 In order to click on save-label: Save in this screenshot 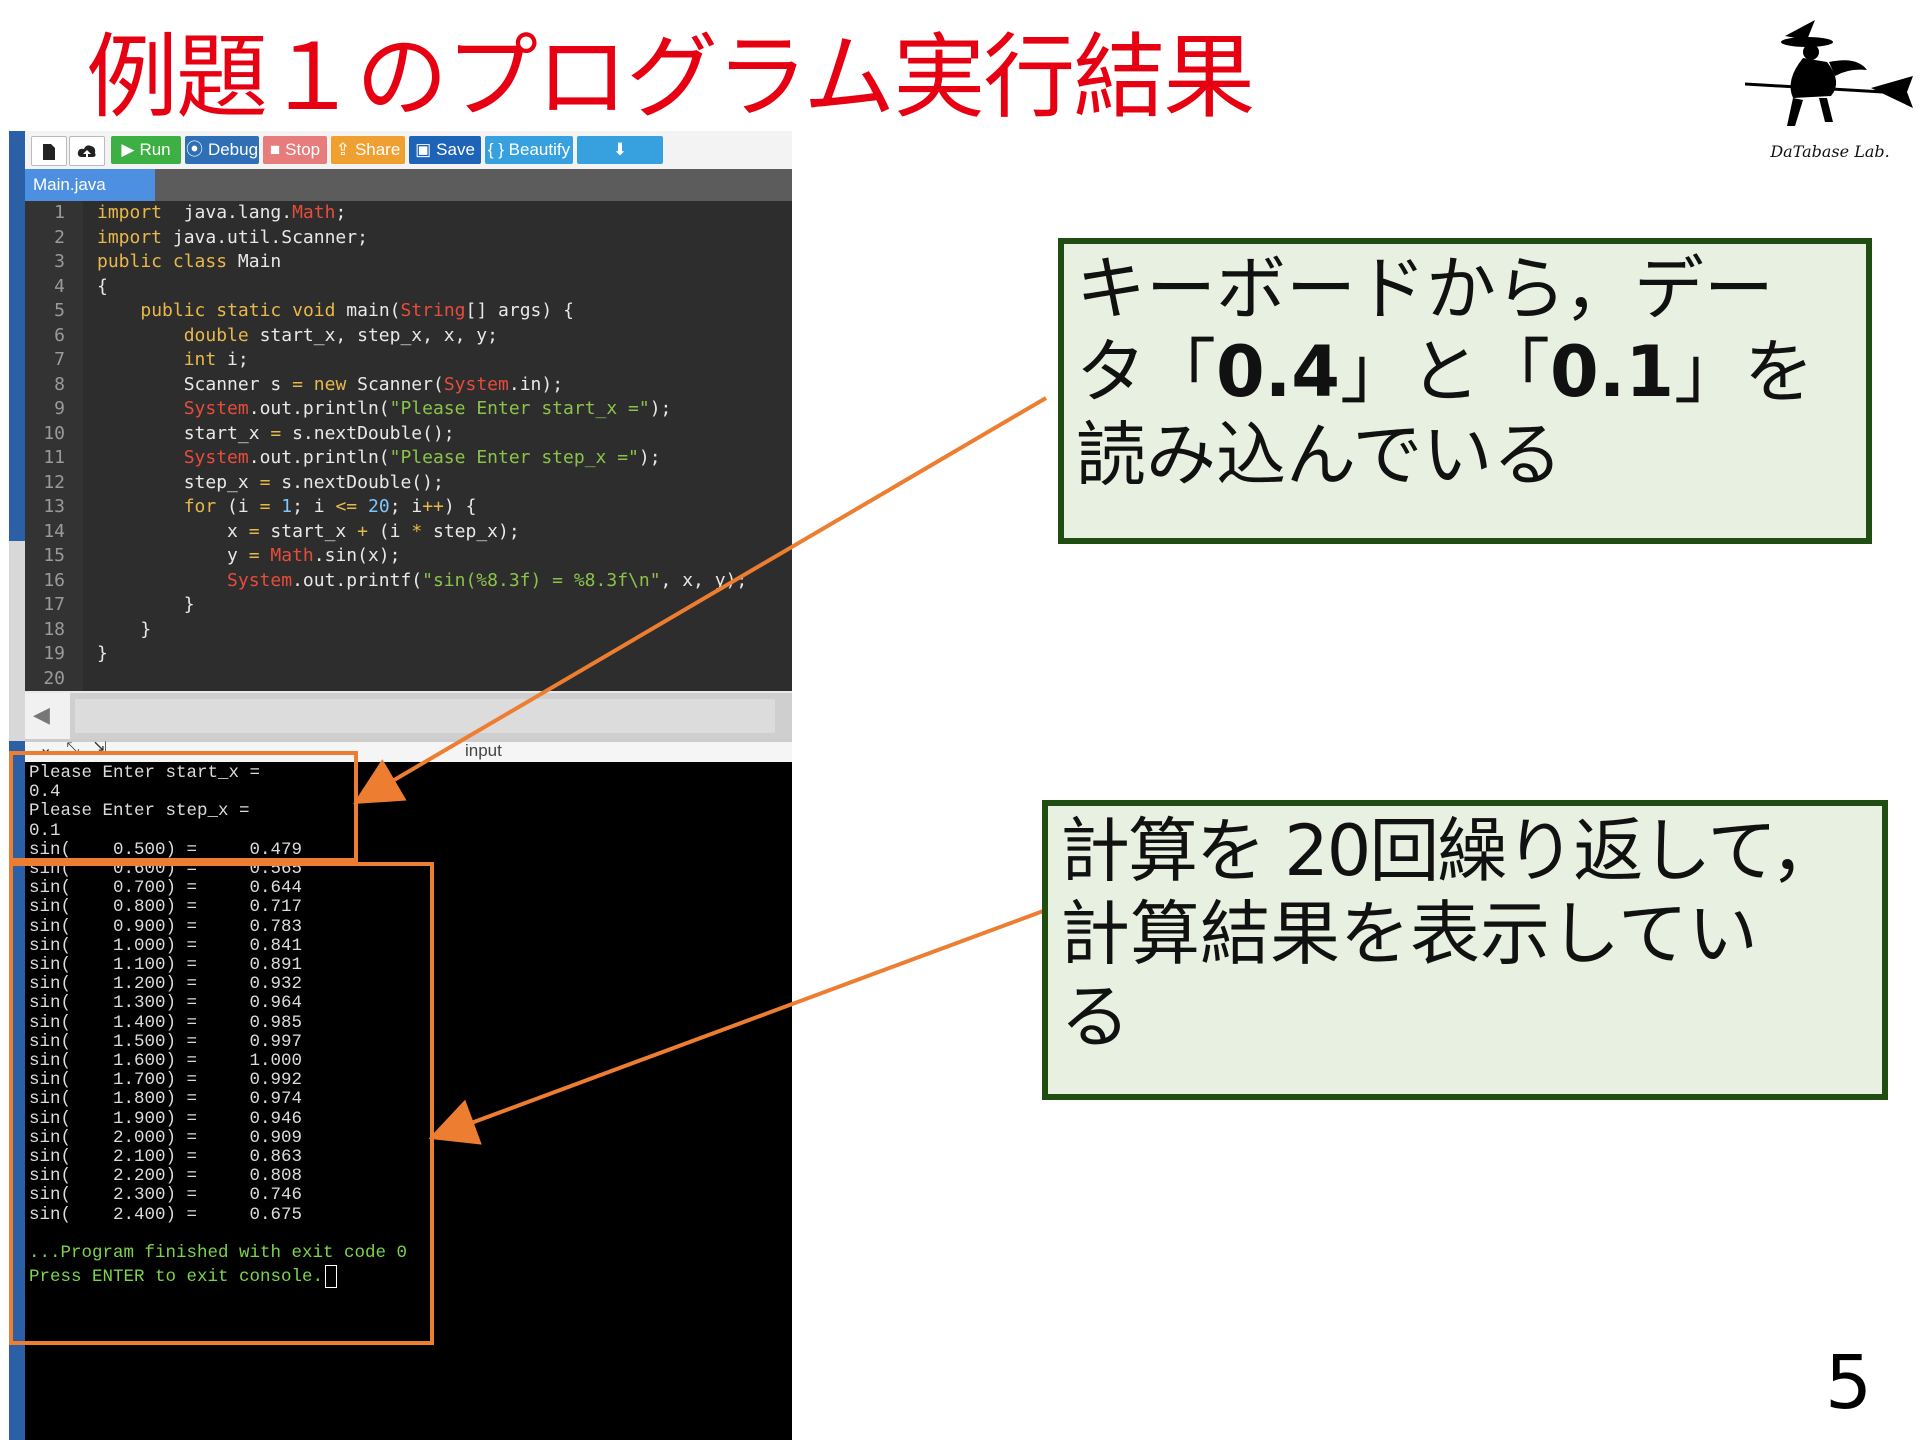, I will do `click(455, 149)`.